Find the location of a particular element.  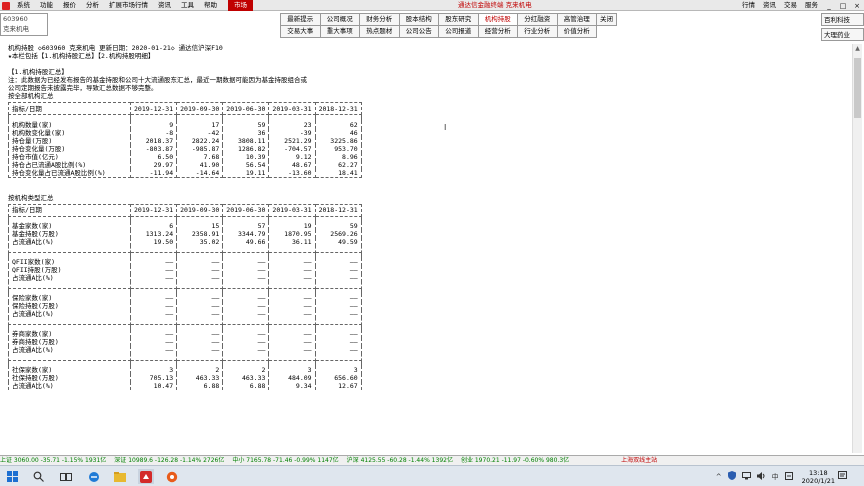

top-nav-trade: 交易 is located at coordinates (790, 5).